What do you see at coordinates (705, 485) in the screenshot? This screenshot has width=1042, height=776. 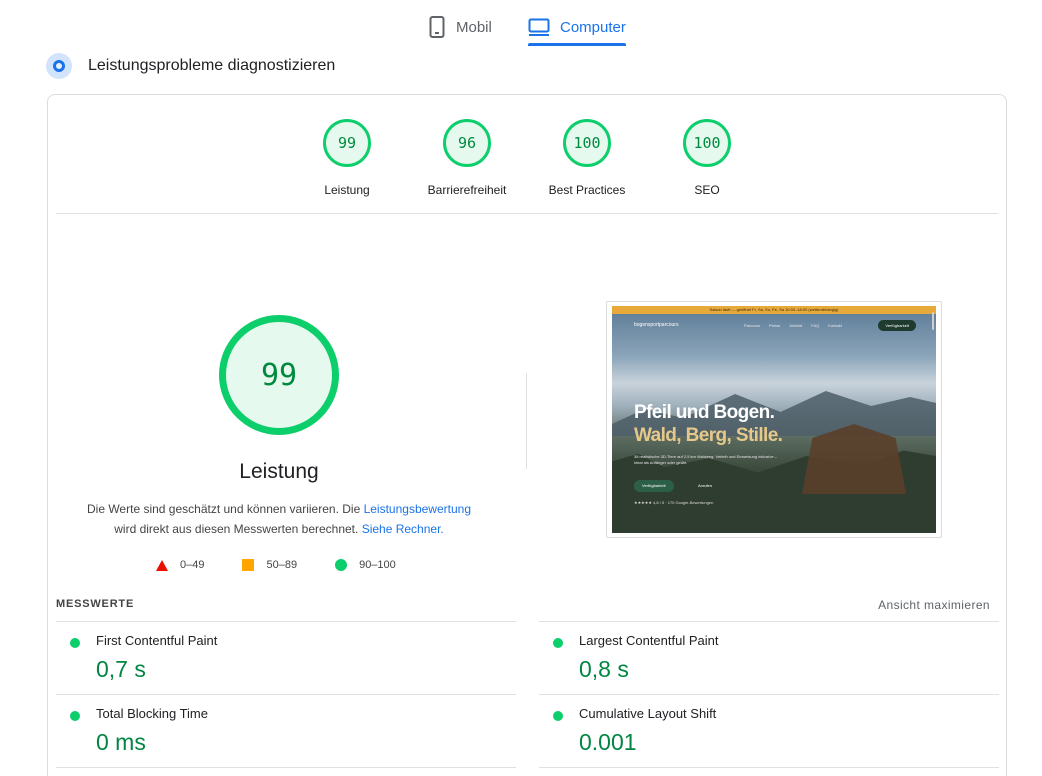 I see `screenshot-button-secondary: Anrufen` at bounding box center [705, 485].